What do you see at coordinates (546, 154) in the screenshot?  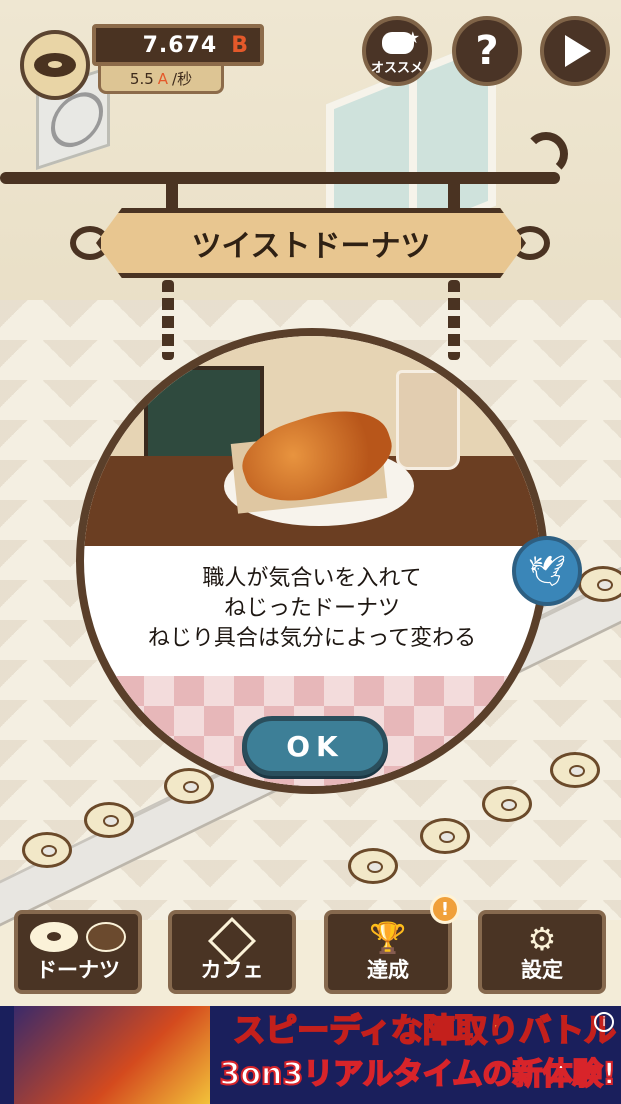 I see `sign-rod-curl` at bounding box center [546, 154].